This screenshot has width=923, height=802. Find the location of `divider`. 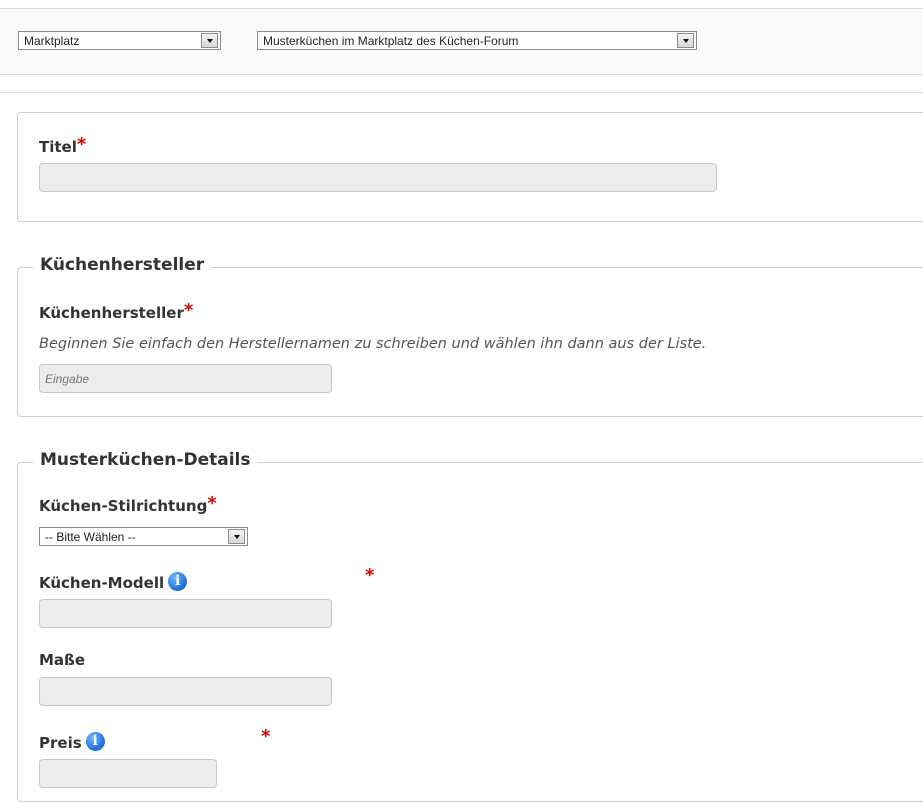

divider is located at coordinates (461, 92).